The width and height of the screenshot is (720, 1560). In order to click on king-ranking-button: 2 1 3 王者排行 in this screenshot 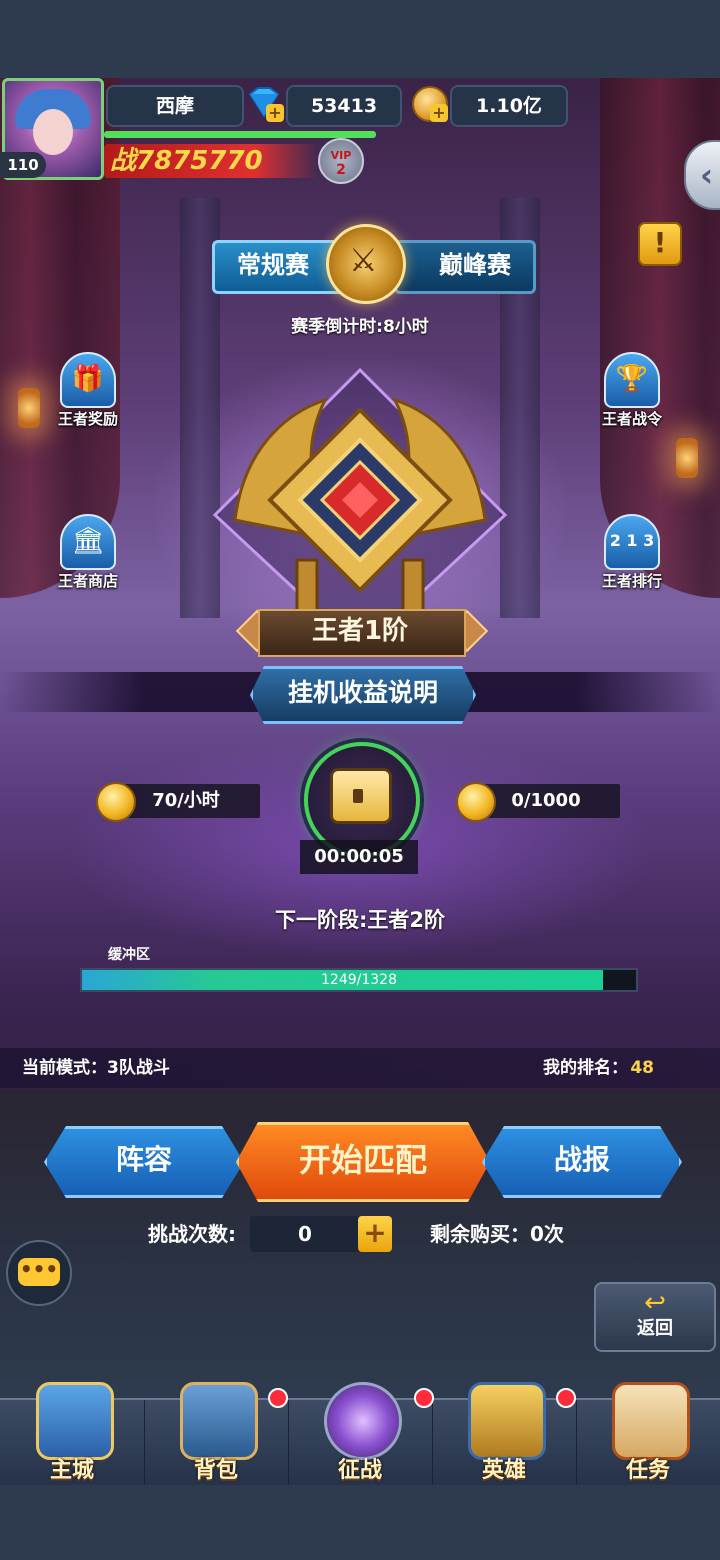, I will do `click(632, 552)`.